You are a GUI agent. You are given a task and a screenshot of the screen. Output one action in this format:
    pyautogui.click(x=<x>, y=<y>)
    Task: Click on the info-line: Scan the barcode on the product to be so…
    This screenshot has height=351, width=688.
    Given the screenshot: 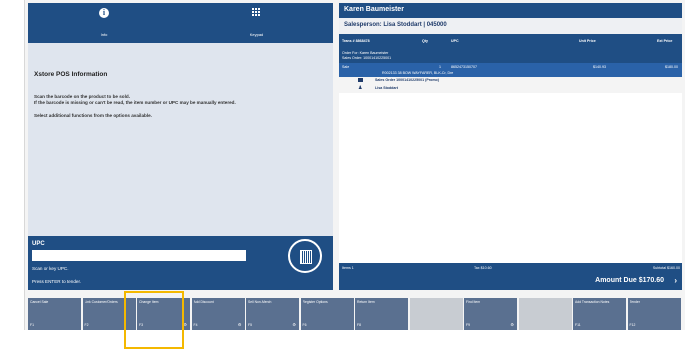 What is the action you would take?
    pyautogui.click(x=82, y=96)
    